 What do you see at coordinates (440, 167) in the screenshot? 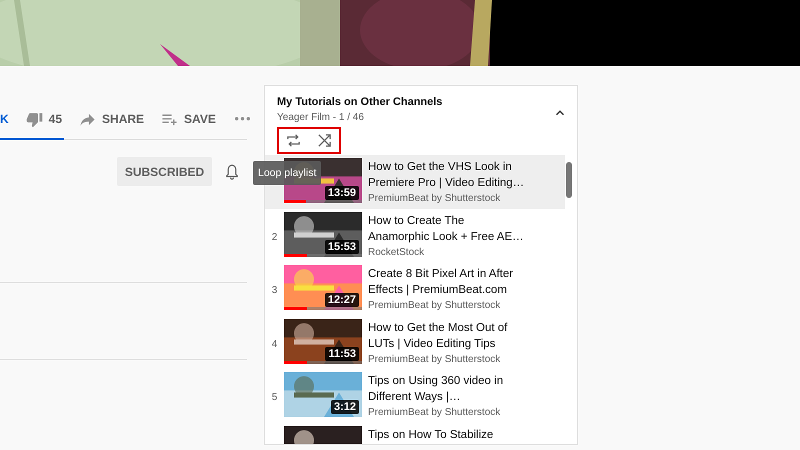
I see `video-title: How to Get the VHS Look in` at bounding box center [440, 167].